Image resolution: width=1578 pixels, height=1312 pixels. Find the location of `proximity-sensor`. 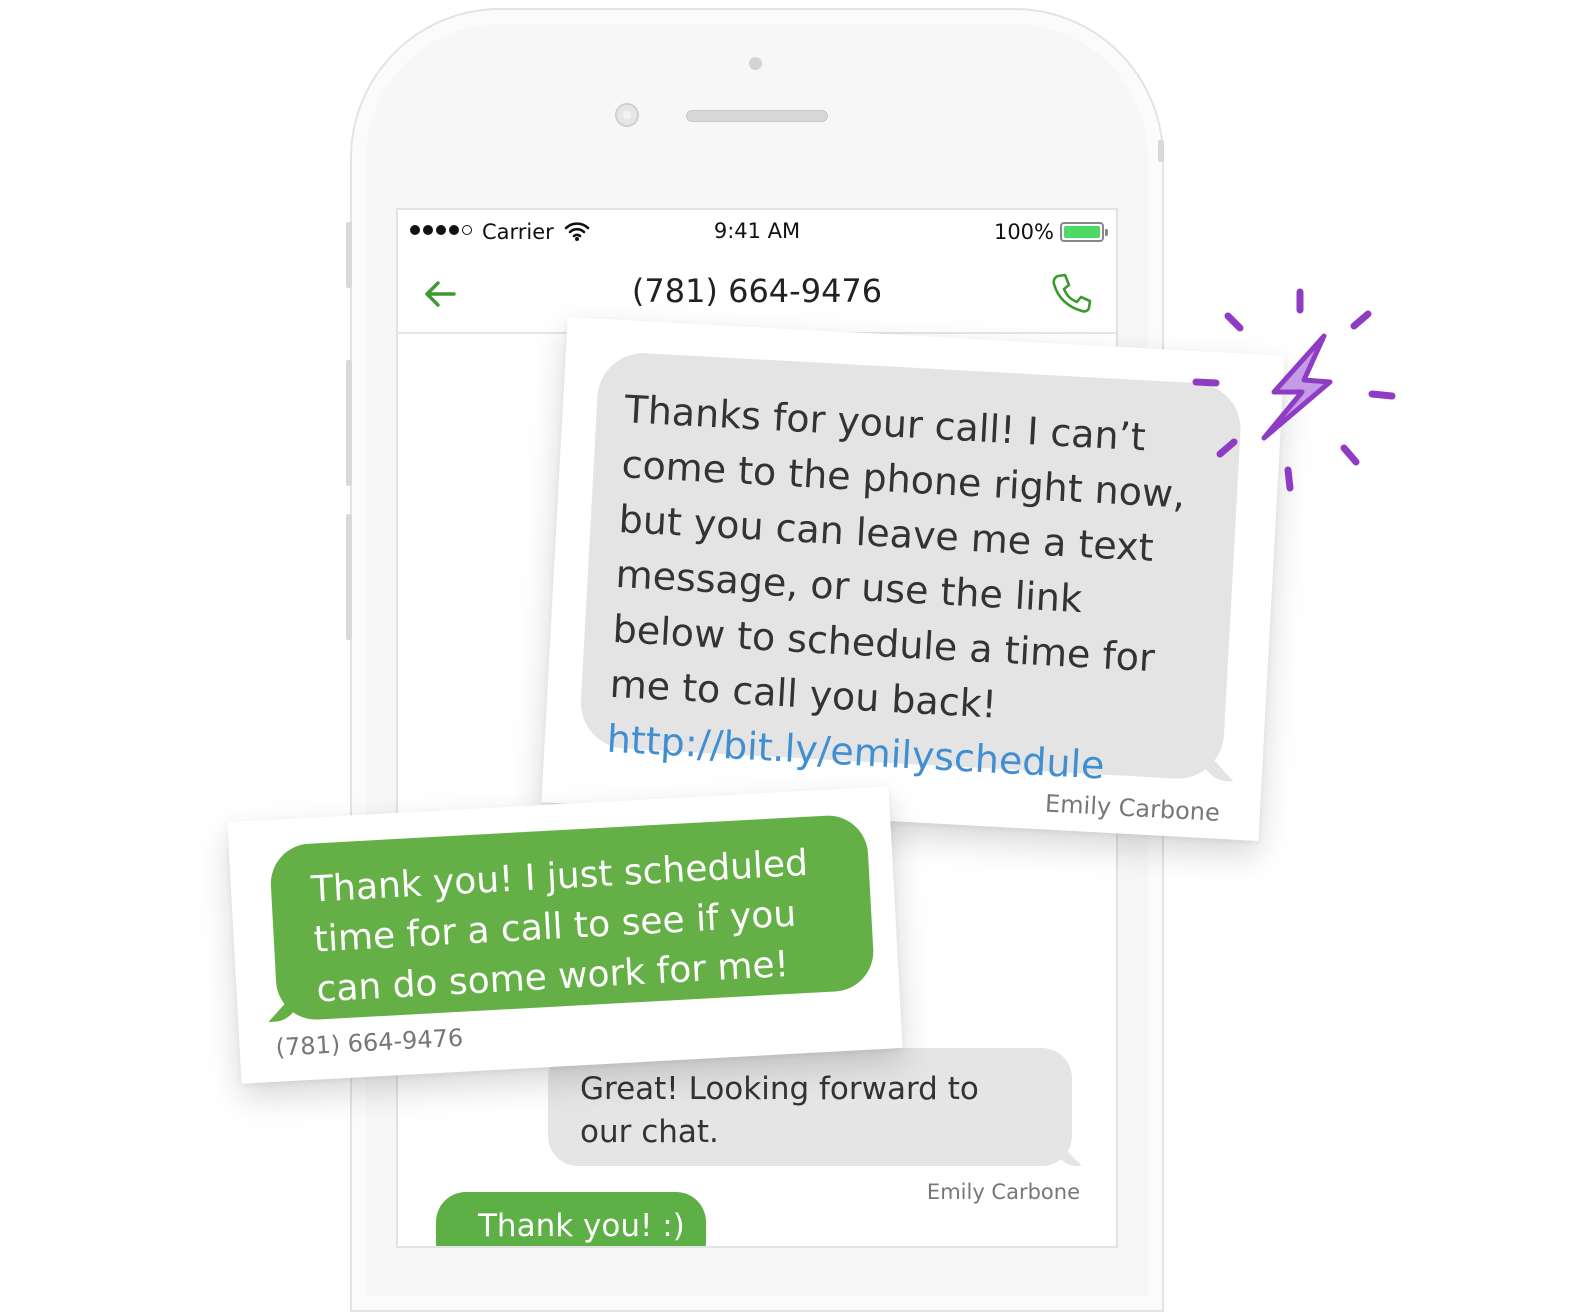

proximity-sensor is located at coordinates (755, 63).